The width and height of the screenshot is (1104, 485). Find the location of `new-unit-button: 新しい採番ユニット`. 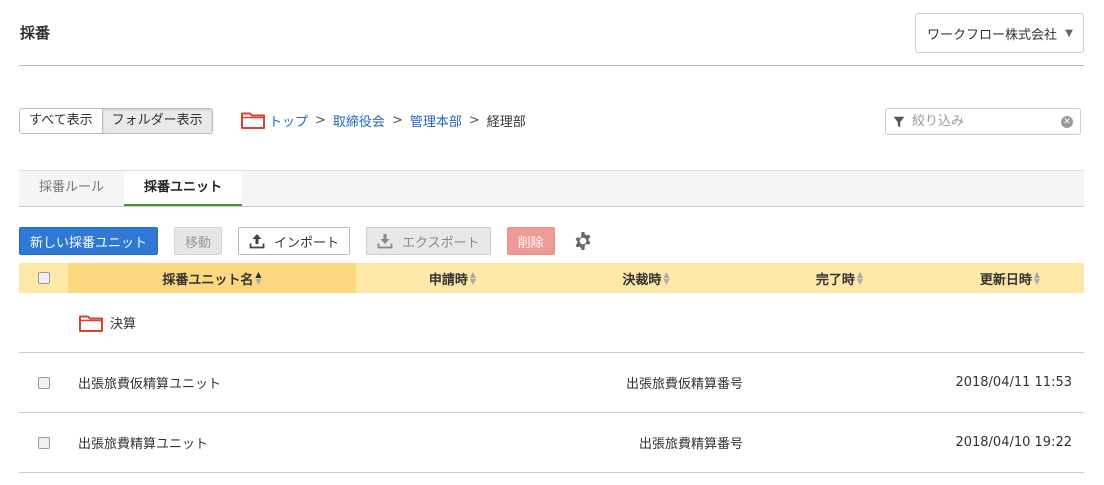

new-unit-button: 新しい採番ユニット is located at coordinates (89, 241).